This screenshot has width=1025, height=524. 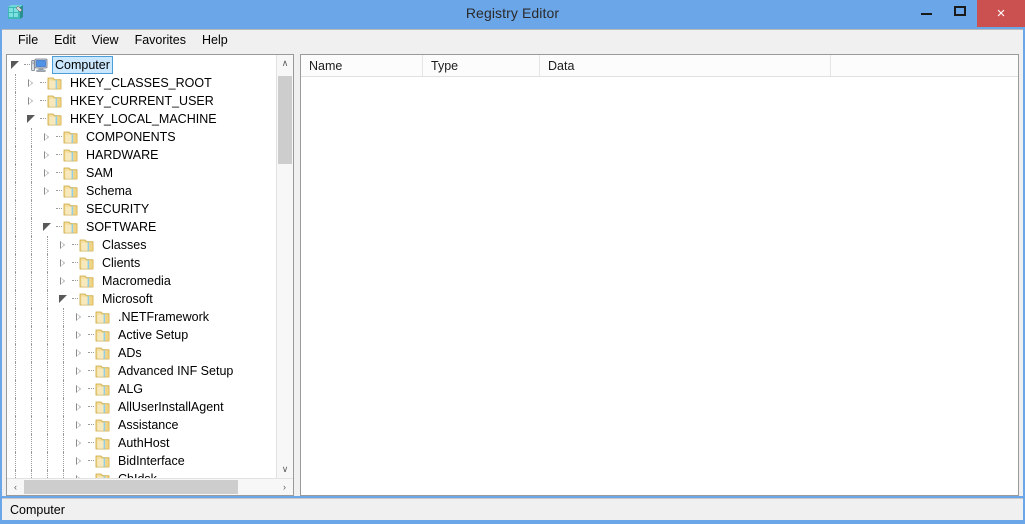 What do you see at coordinates (926, 14) in the screenshot?
I see `minimize-icon` at bounding box center [926, 14].